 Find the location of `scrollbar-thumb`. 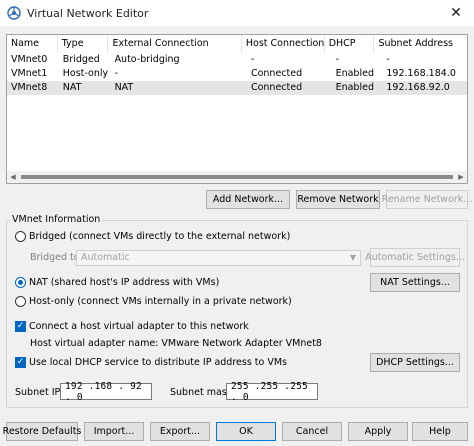

scrollbar-thumb is located at coordinates (237, 177).